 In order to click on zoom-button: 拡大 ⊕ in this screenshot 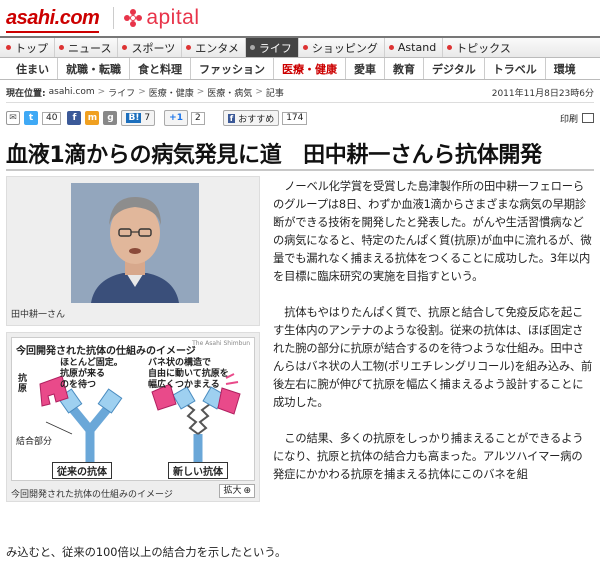, I will do `click(237, 491)`.